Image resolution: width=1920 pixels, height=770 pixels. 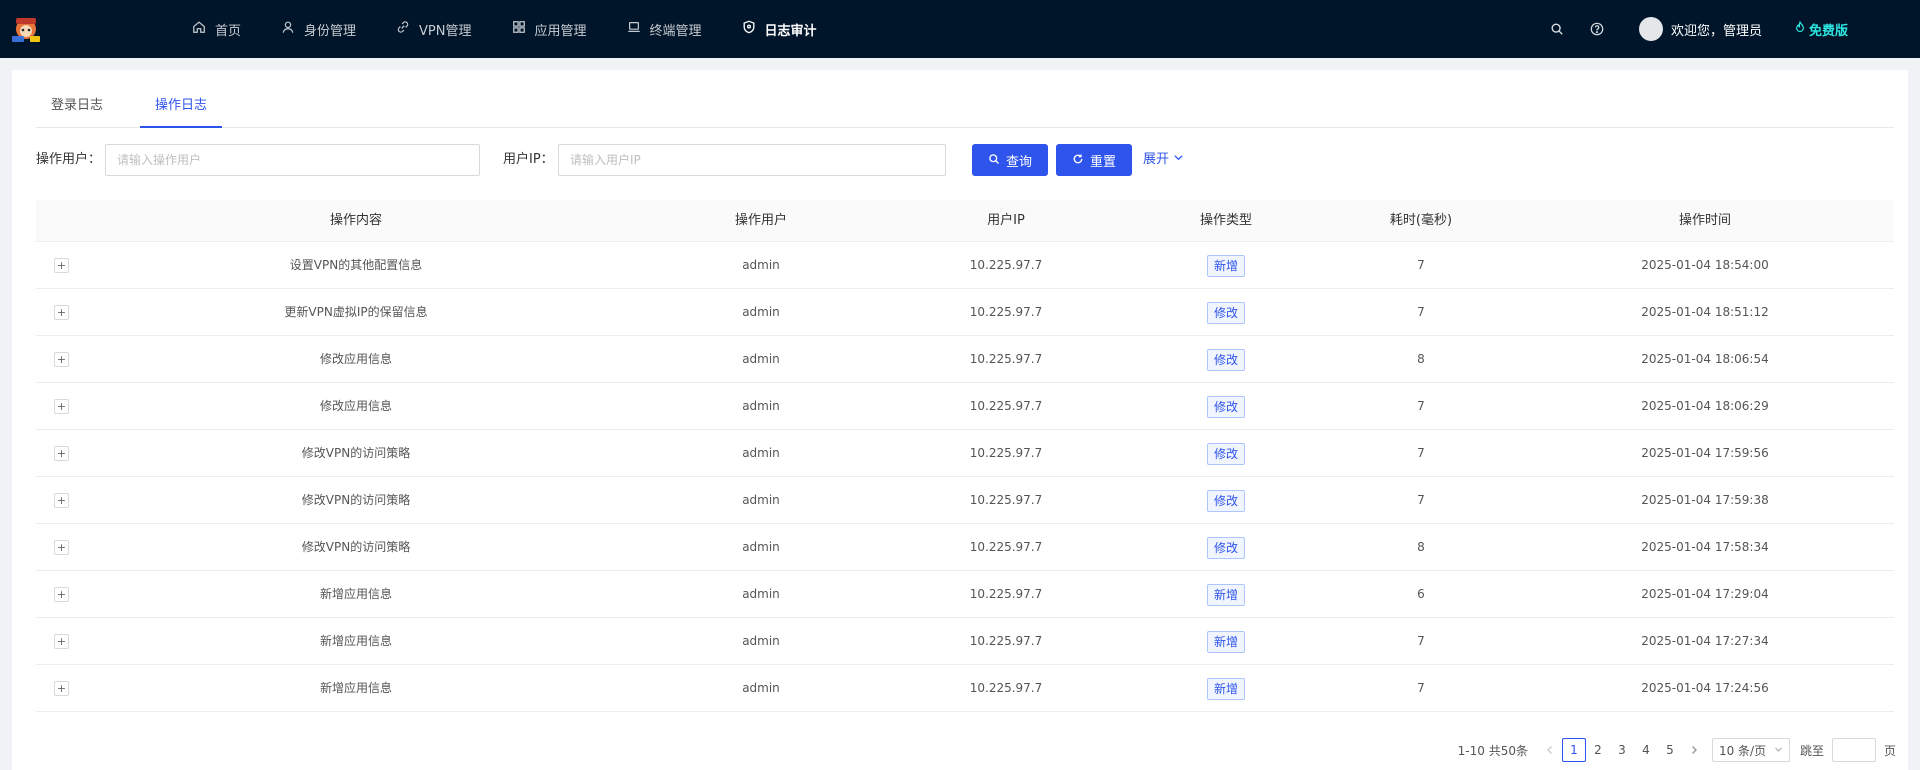 I want to click on log-tabs: 登录日志 操作日志, so click(x=965, y=106).